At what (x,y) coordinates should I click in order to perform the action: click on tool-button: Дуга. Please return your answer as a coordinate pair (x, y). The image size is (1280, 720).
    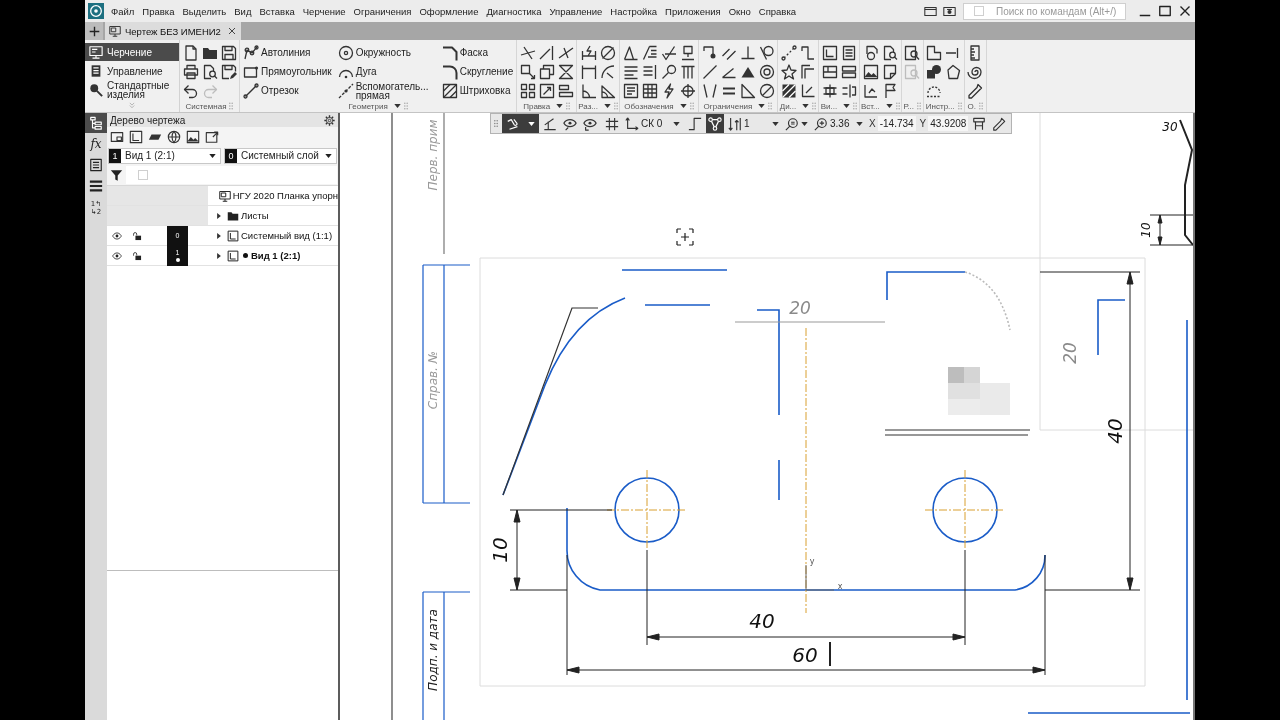
    Looking at the image, I should click on (386, 71).